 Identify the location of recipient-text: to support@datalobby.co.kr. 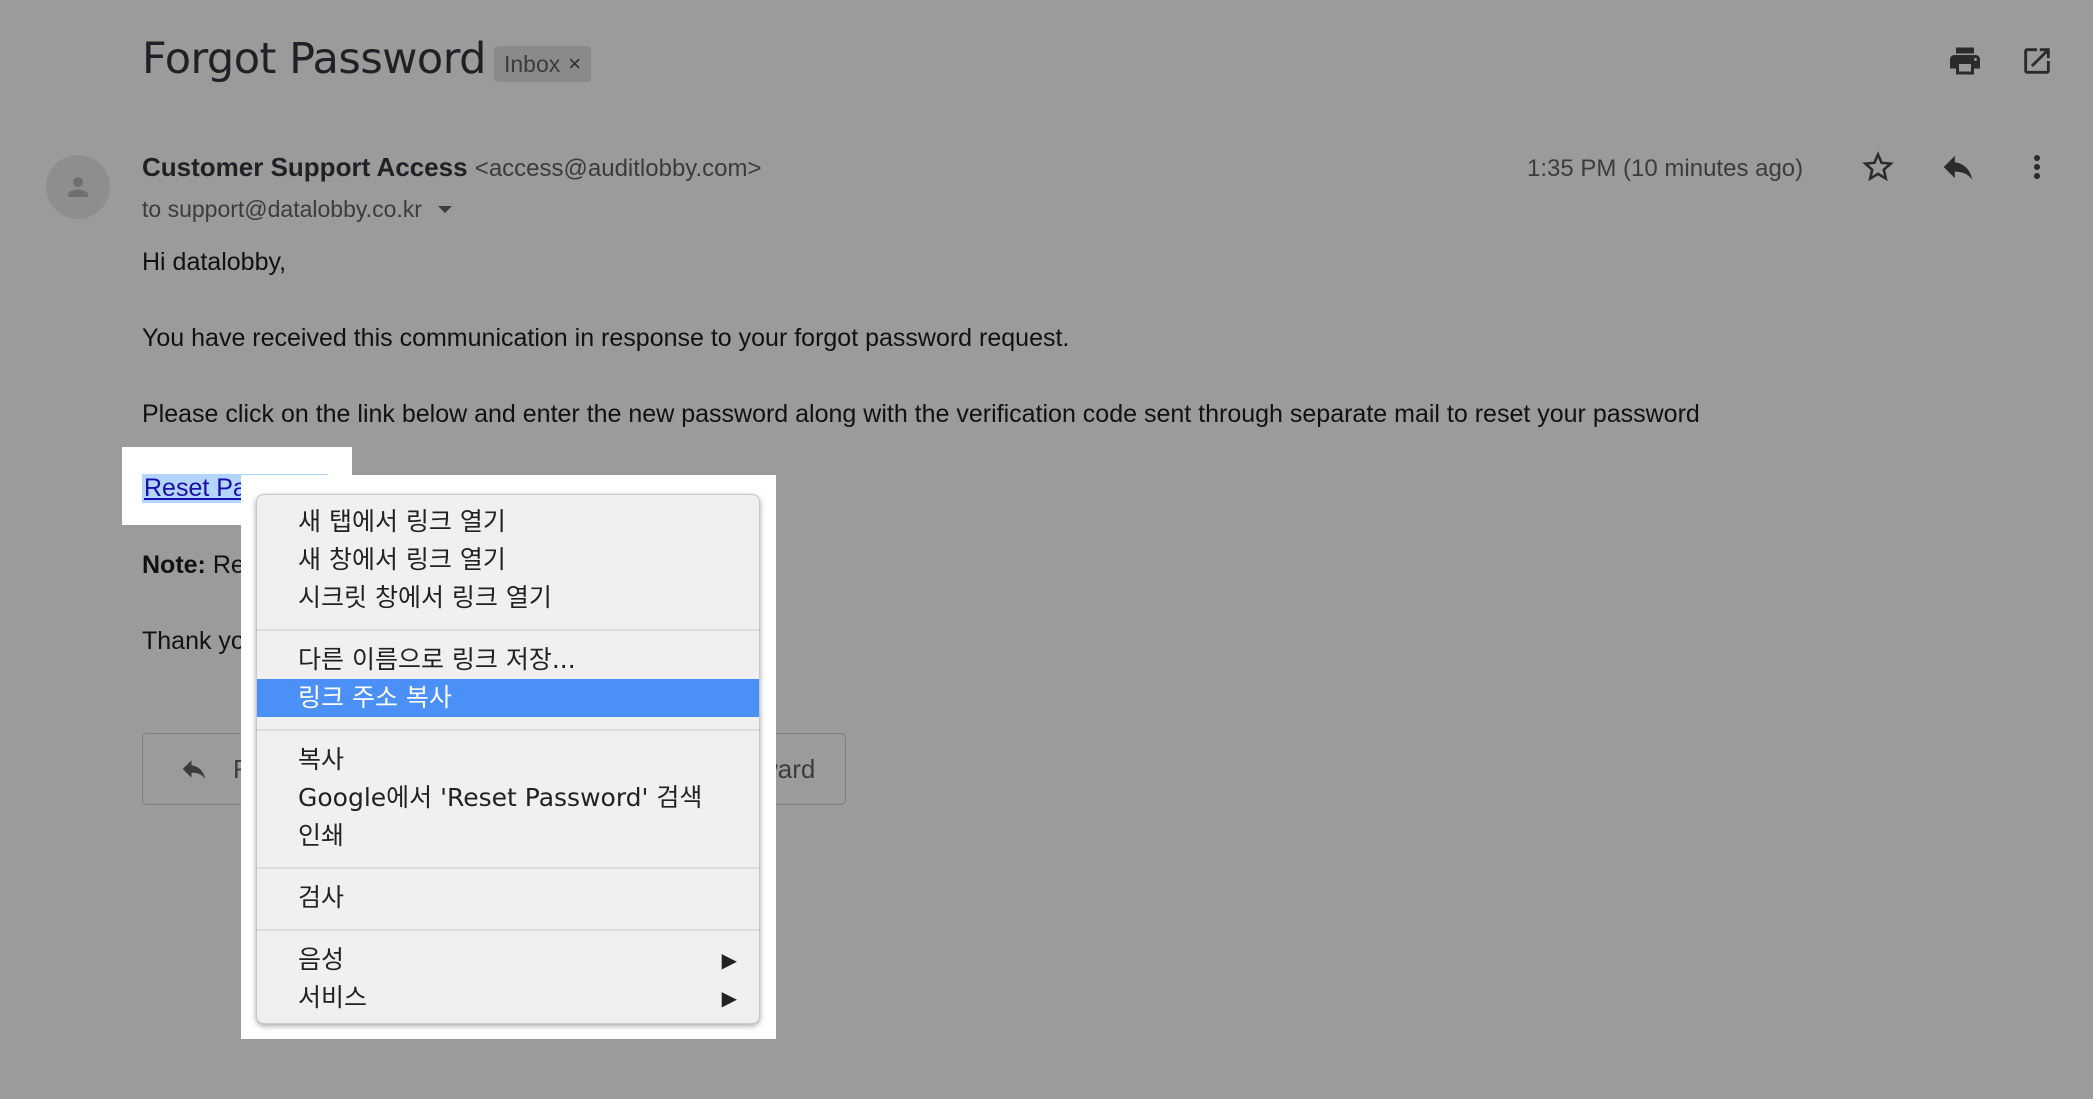
(282, 209).